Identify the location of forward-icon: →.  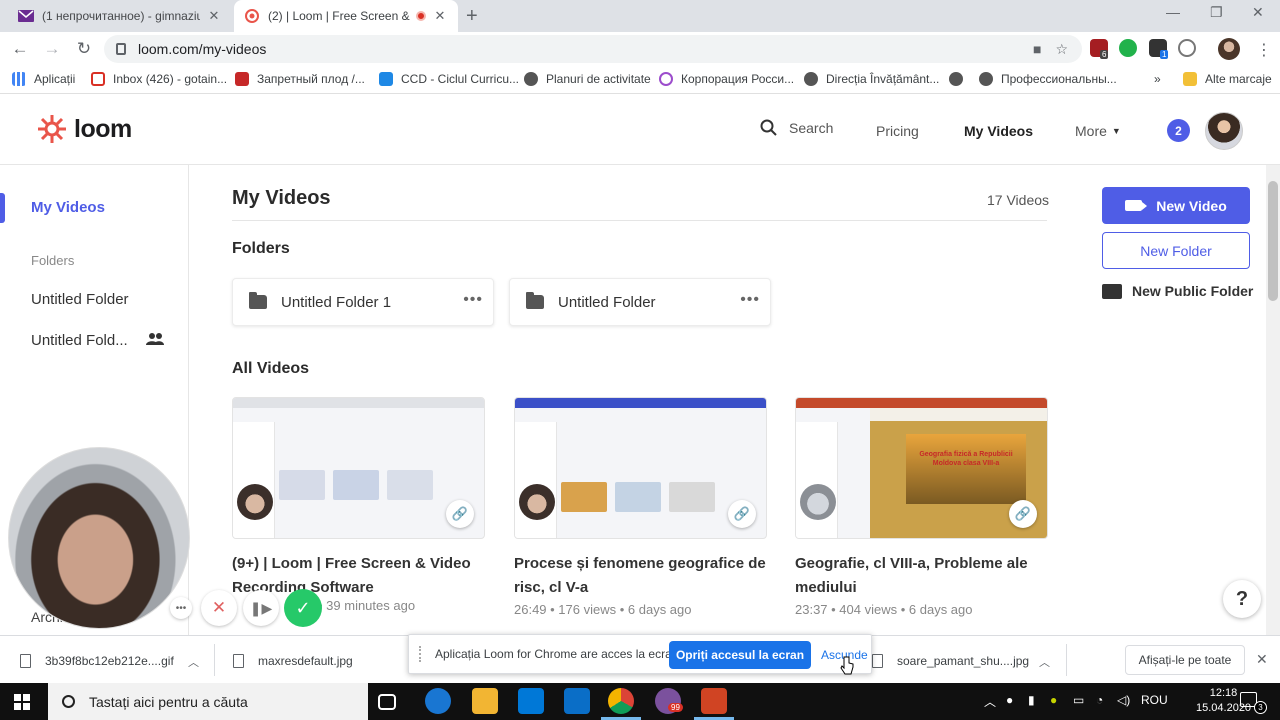
(52, 49).